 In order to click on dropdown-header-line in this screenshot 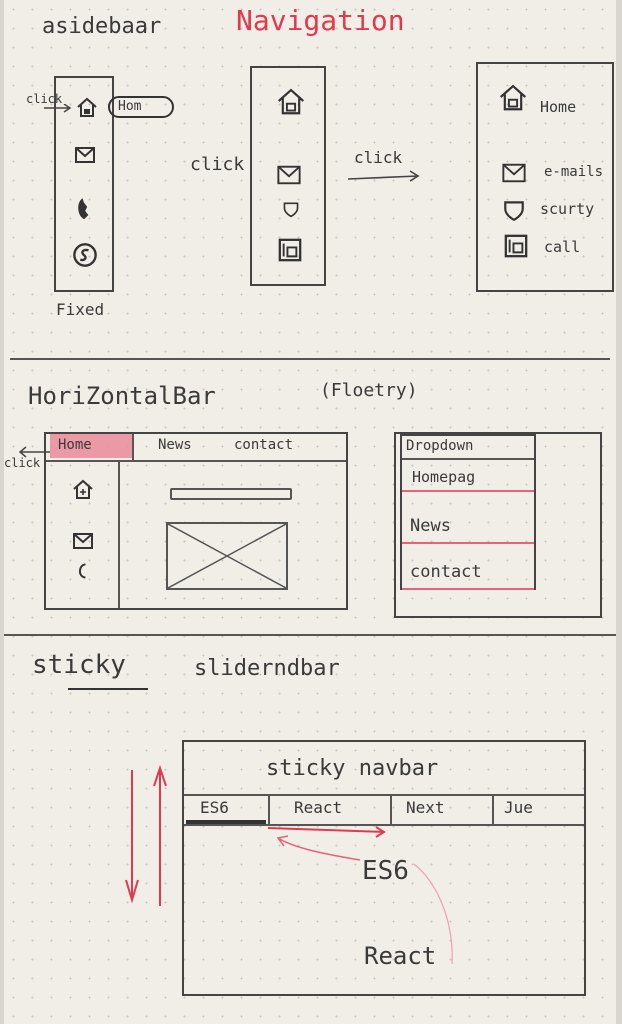, I will do `click(468, 459)`.